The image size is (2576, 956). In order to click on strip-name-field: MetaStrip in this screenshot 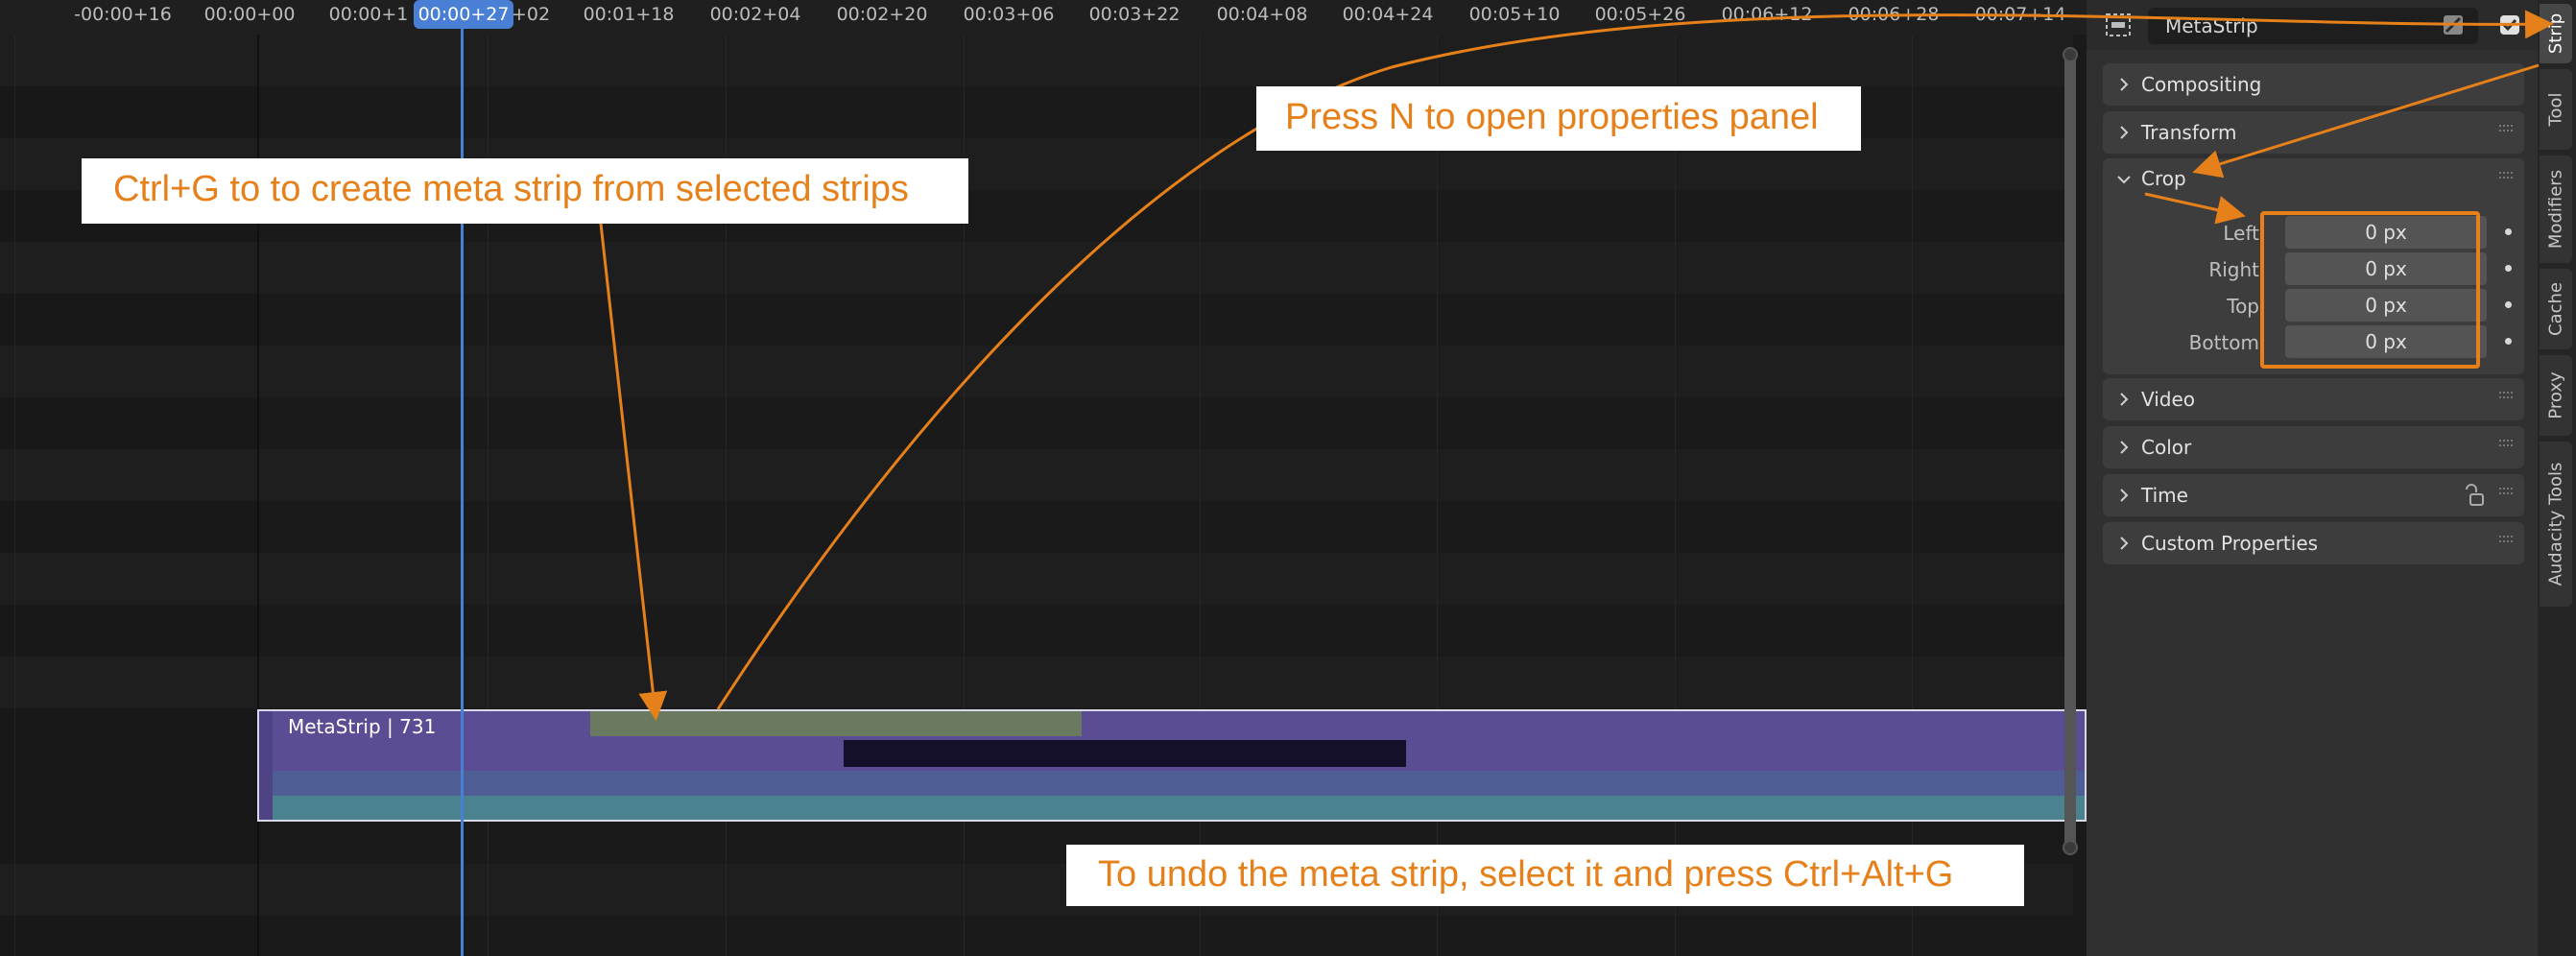, I will do `click(2313, 26)`.